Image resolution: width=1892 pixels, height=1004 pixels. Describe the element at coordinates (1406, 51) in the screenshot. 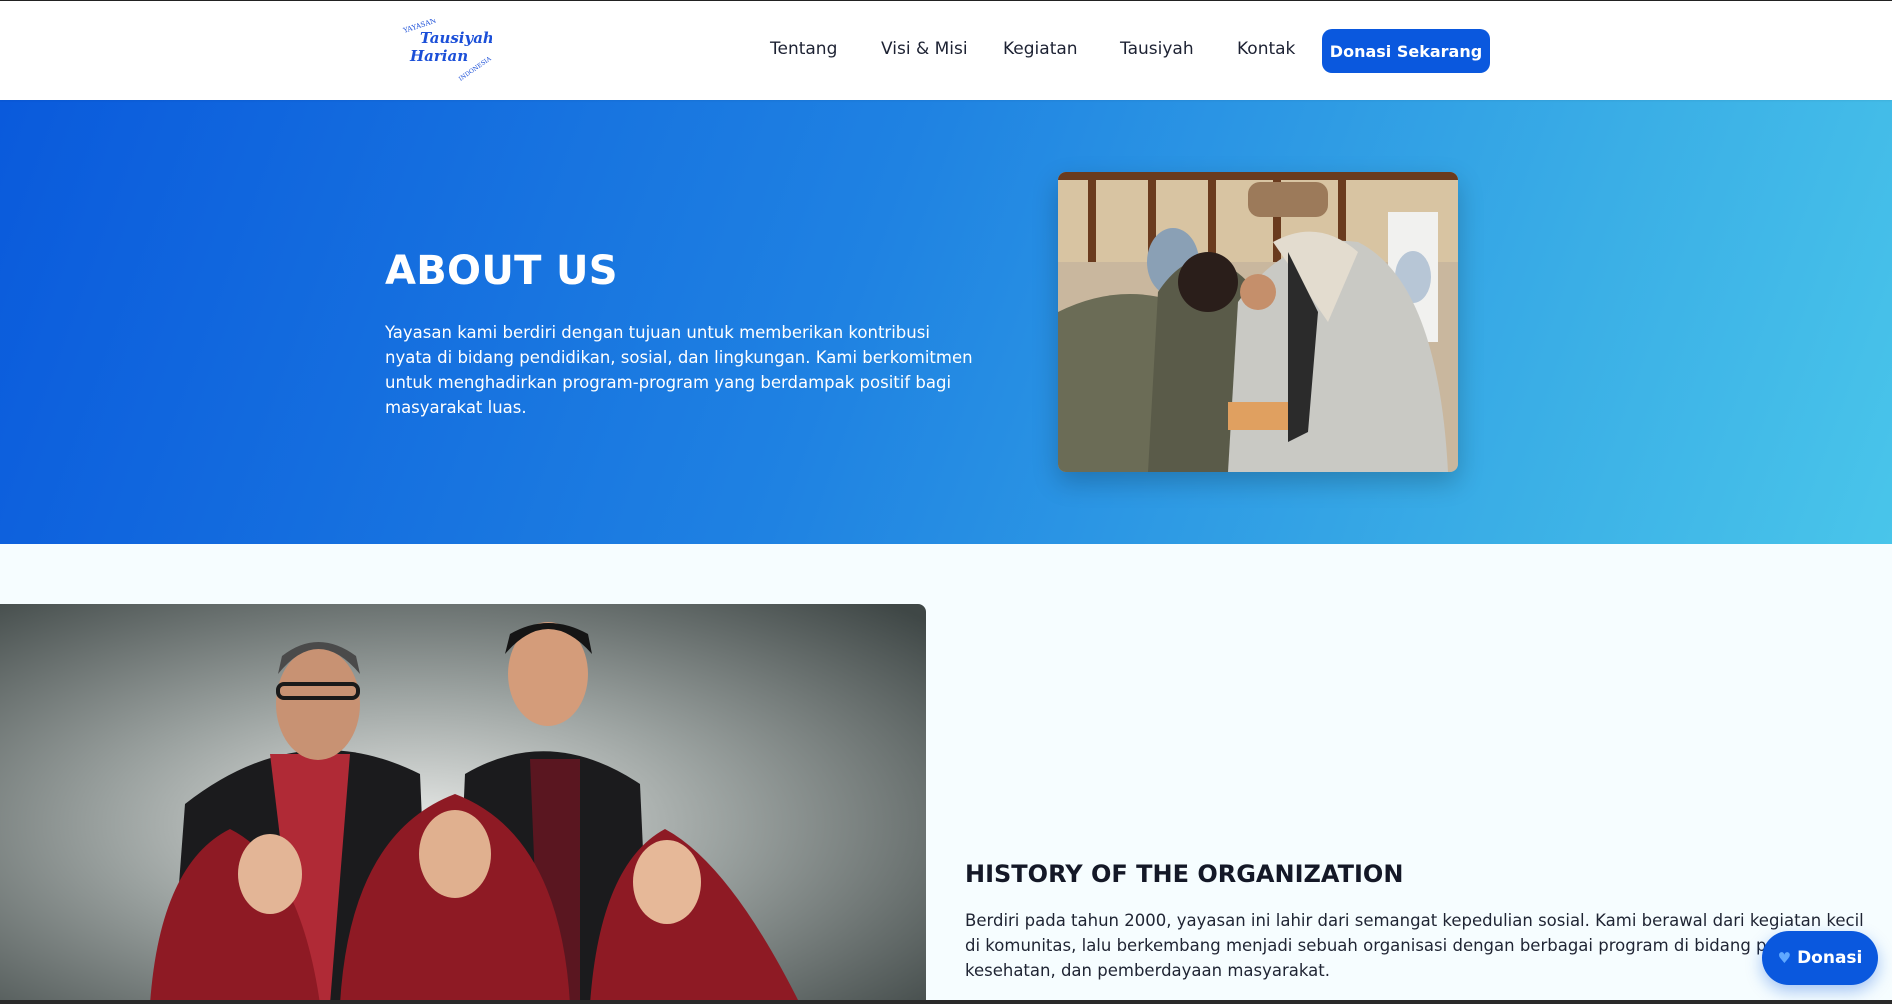

I see `donate-now-button: Donasi Sekarang` at that location.